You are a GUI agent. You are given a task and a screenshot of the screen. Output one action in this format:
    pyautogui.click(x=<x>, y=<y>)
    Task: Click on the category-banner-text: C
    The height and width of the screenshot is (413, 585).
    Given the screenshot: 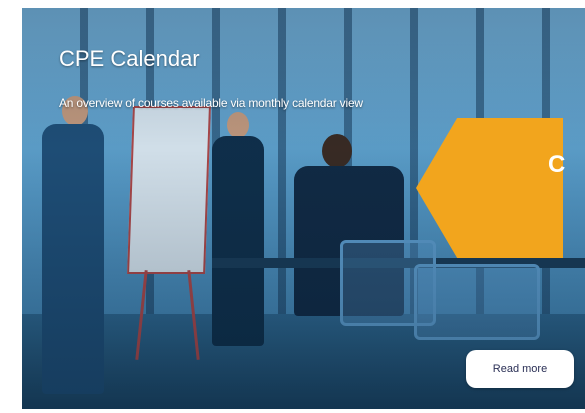 What is the action you would take?
    pyautogui.click(x=557, y=164)
    